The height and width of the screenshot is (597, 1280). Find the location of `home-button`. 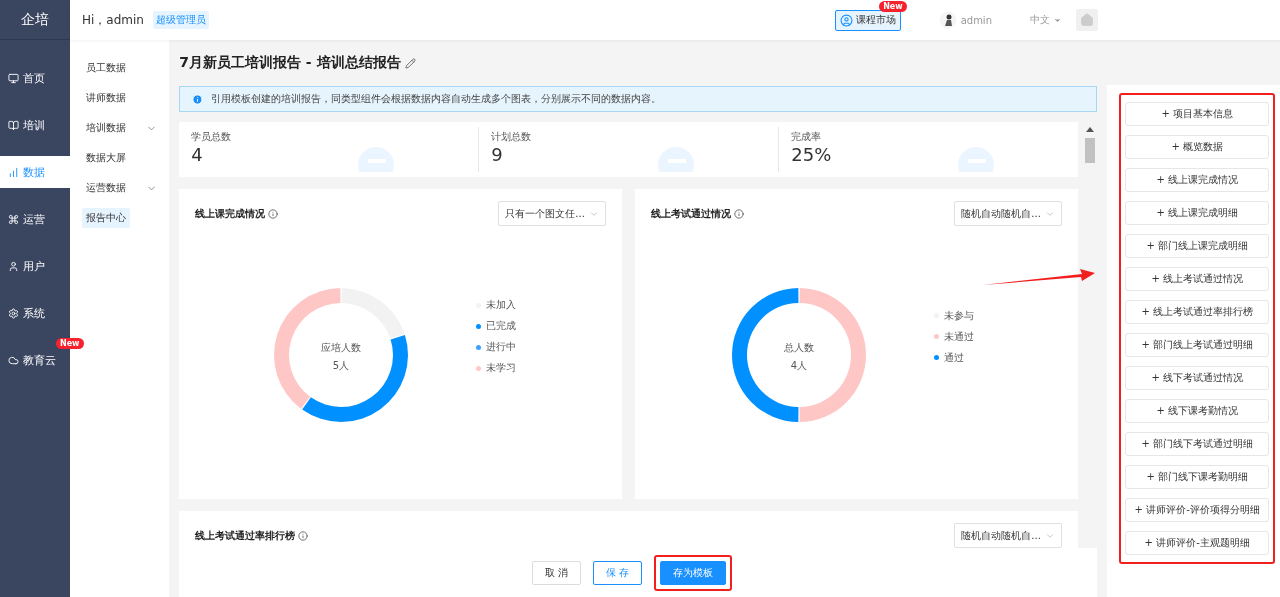

home-button is located at coordinates (1087, 20).